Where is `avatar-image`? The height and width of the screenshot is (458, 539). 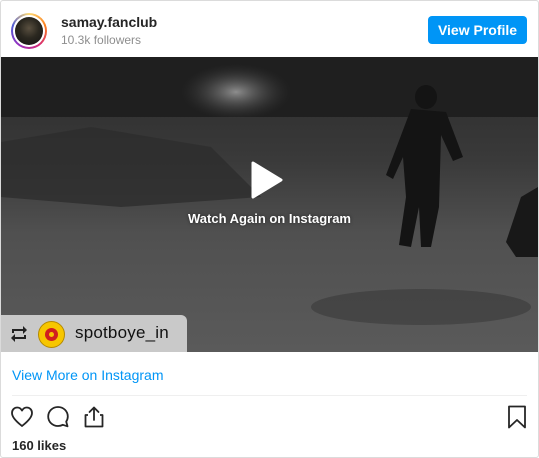 avatar-image is located at coordinates (29, 31).